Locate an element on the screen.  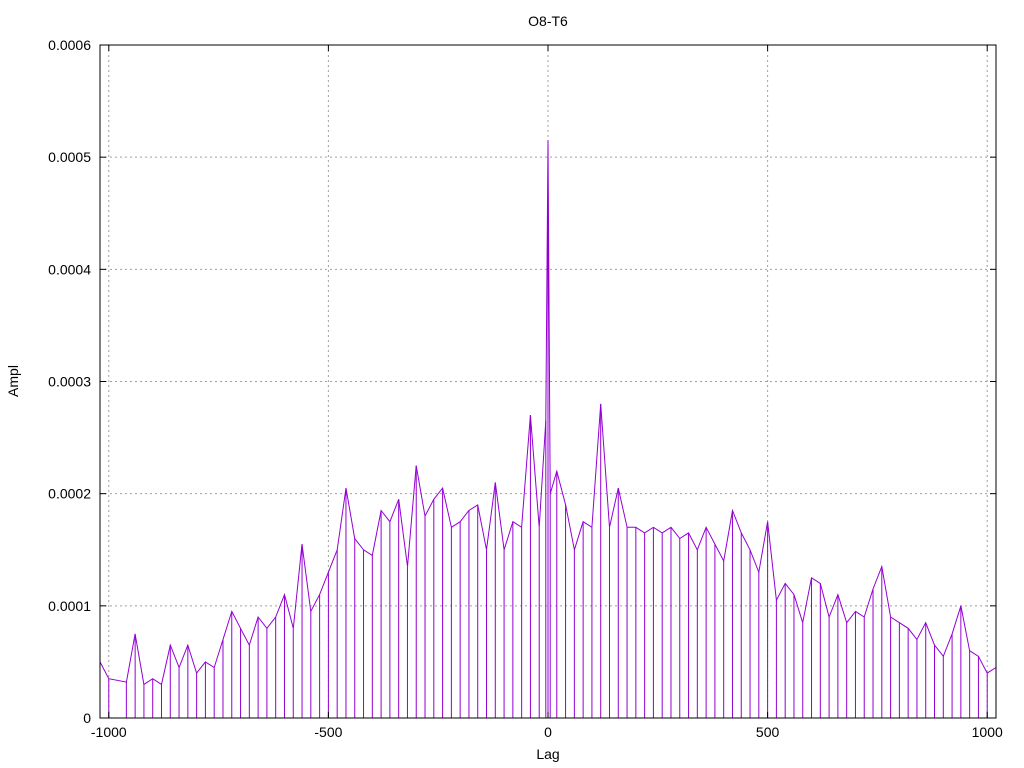
y-tick-label: 0.0001 is located at coordinates (69, 606).